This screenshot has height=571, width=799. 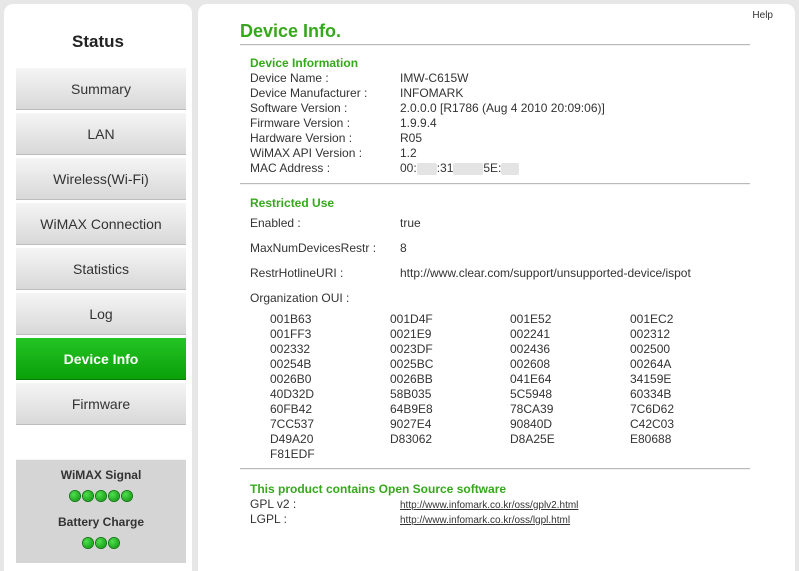 What do you see at coordinates (445, 168) in the screenshot?
I see `mac-part: :31` at bounding box center [445, 168].